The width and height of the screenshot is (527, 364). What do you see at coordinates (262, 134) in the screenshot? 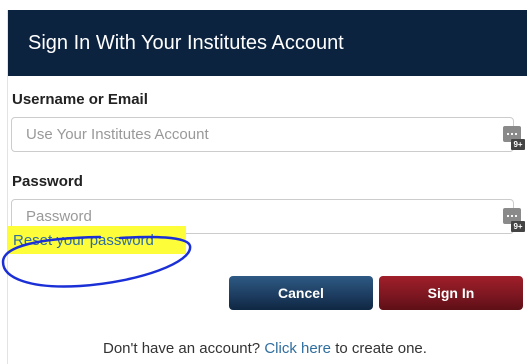
I see `username-input` at bounding box center [262, 134].